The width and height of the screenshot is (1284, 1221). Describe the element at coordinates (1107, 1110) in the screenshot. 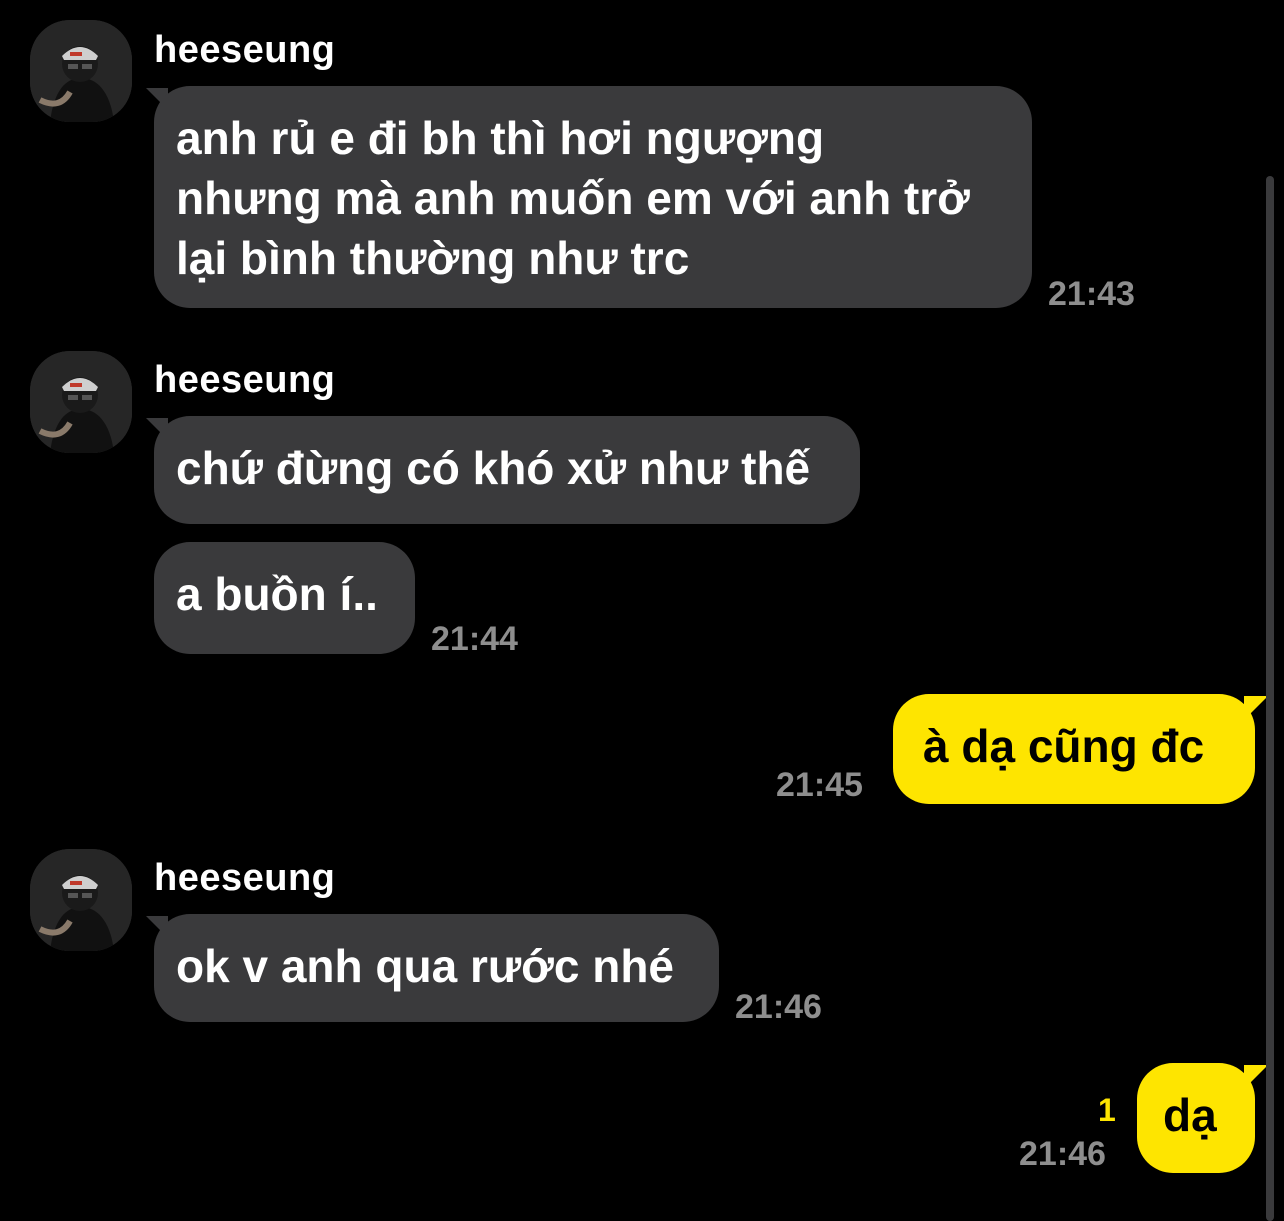

I see `unread-count-badge: 1` at that location.